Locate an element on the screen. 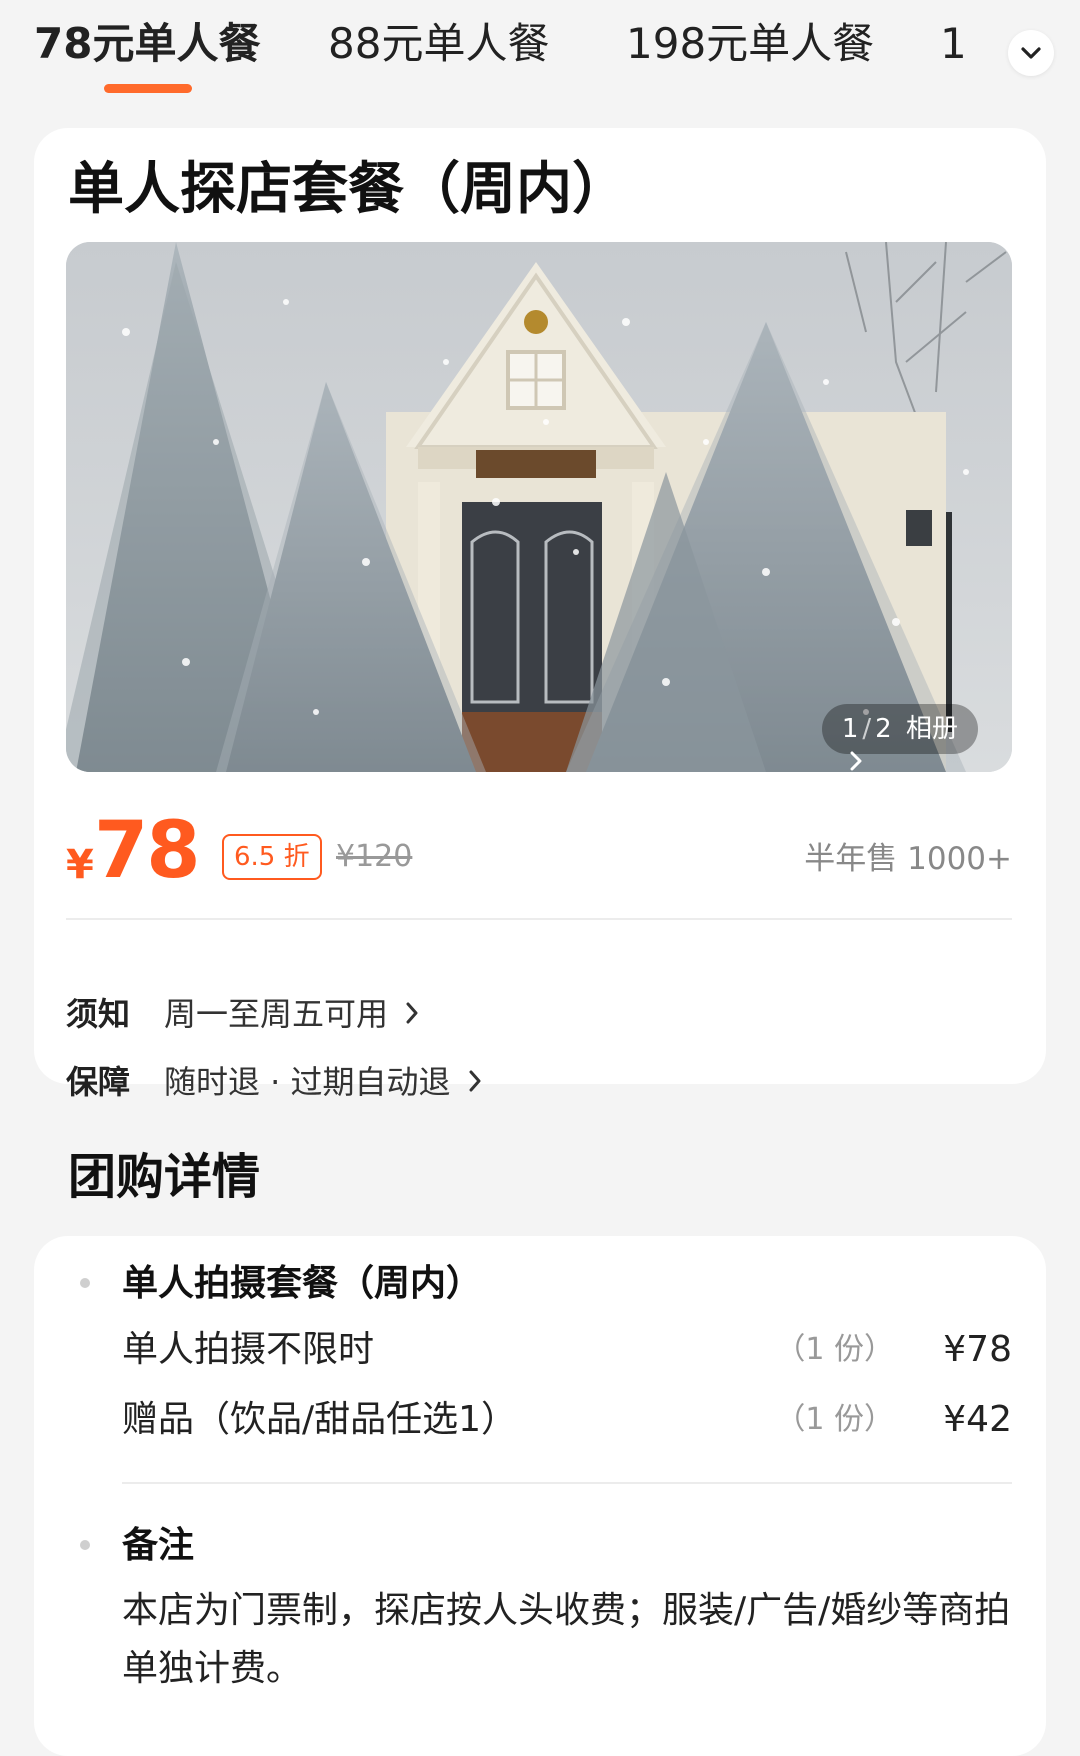 Image resolution: width=1080 pixels, height=1756 pixels. tab-partial-next: 19 is located at coordinates (954, 44).